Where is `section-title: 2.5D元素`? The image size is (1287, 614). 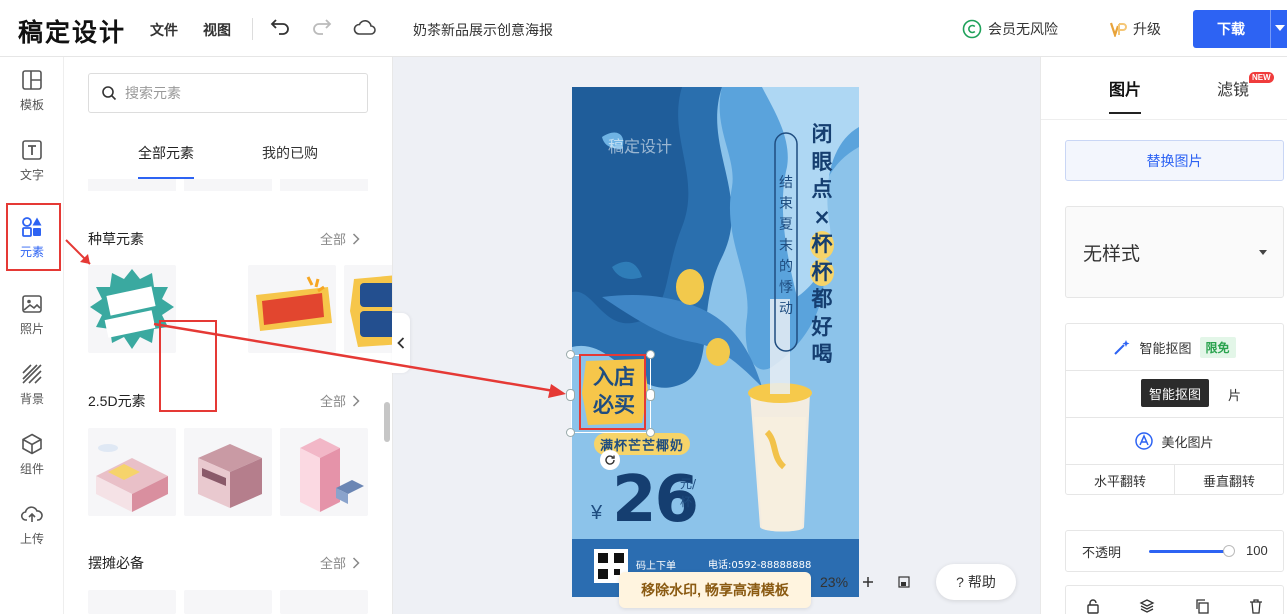
section-title: 2.5D元素 is located at coordinates (117, 401).